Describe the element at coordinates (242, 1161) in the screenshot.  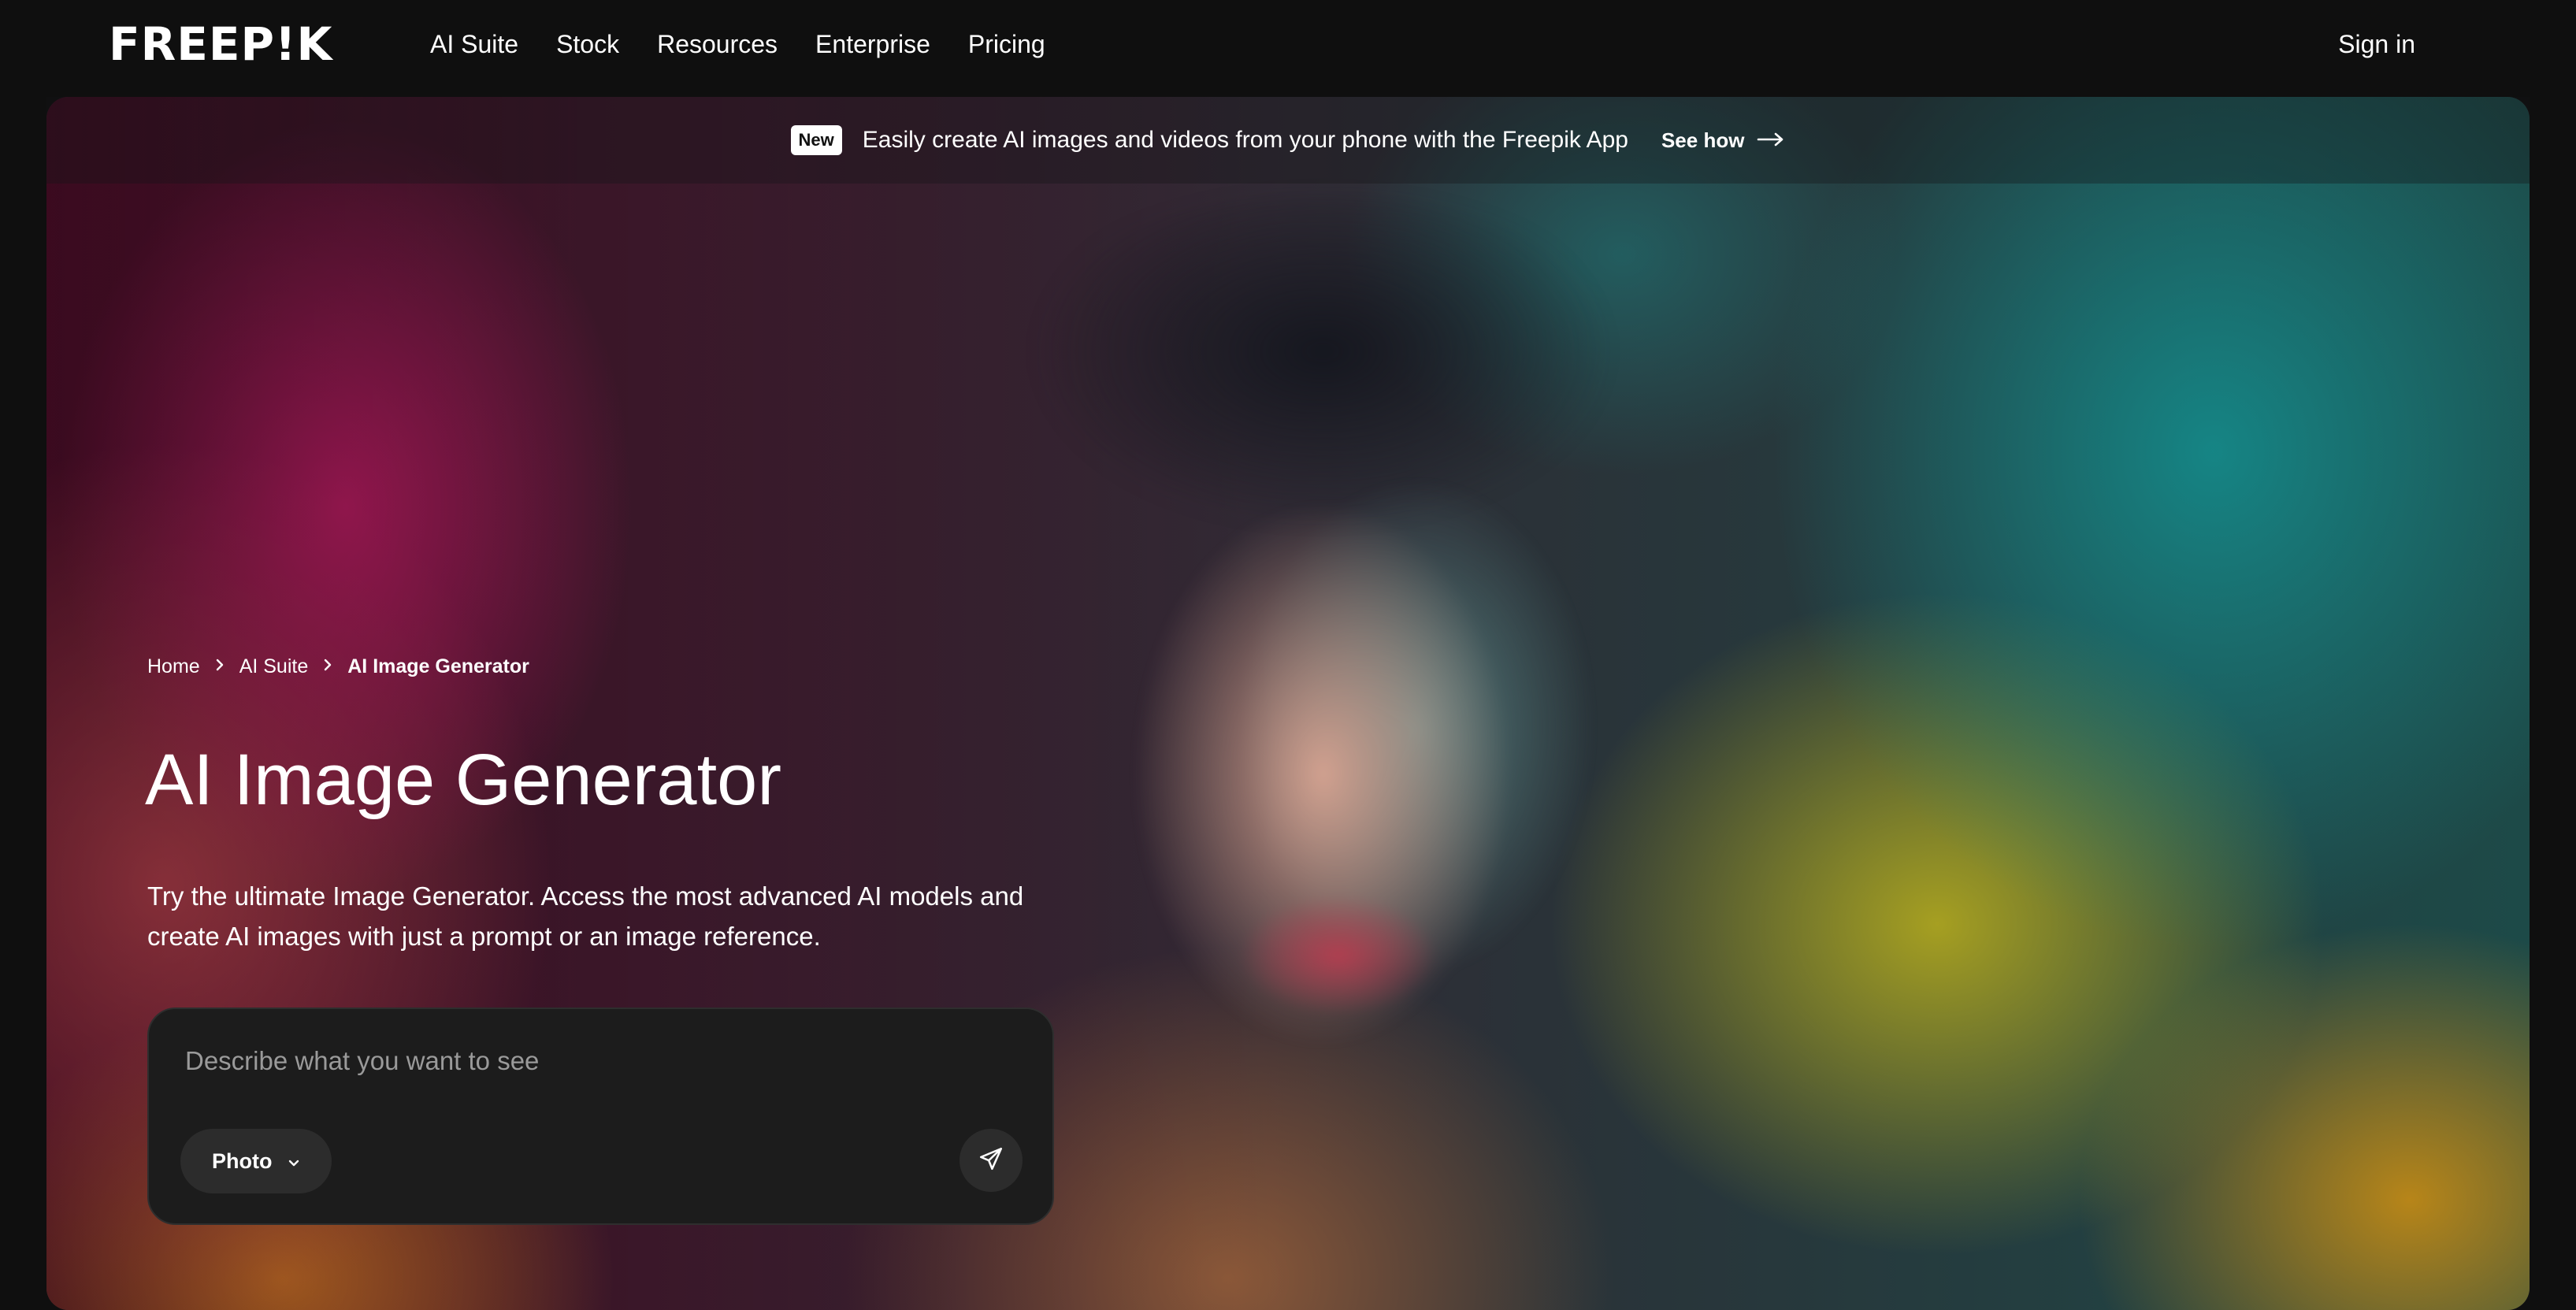
I see `mode-select-label: Photo` at that location.